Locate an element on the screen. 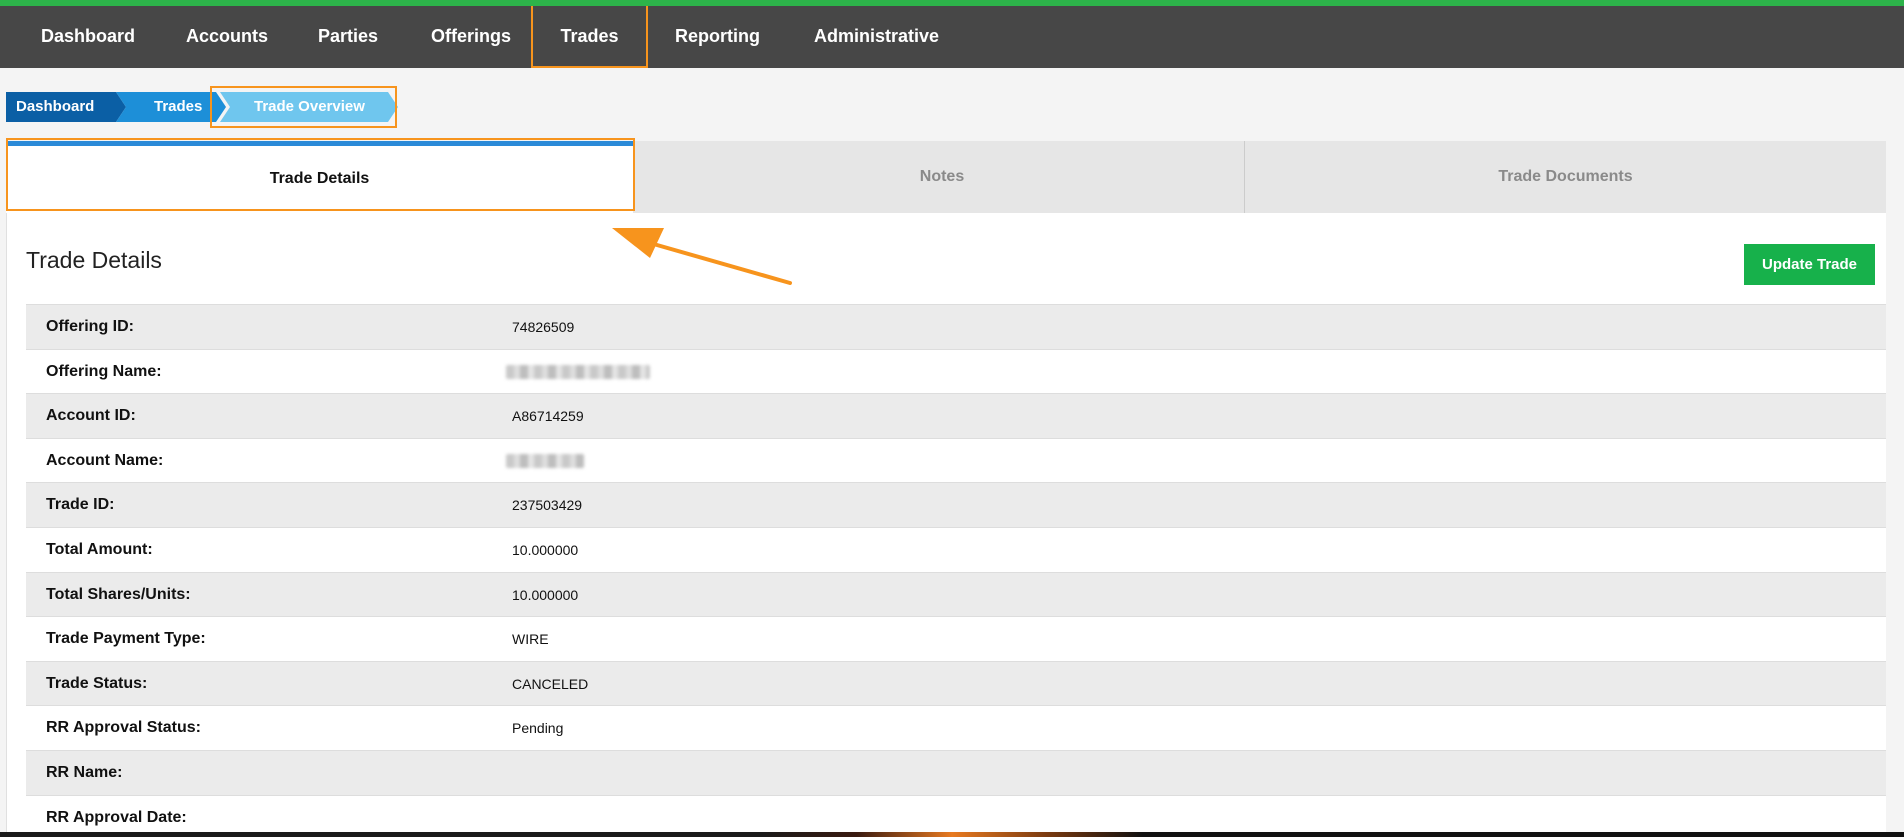  breadcrumb-dashboard-label: Dashboard is located at coordinates (55, 106).